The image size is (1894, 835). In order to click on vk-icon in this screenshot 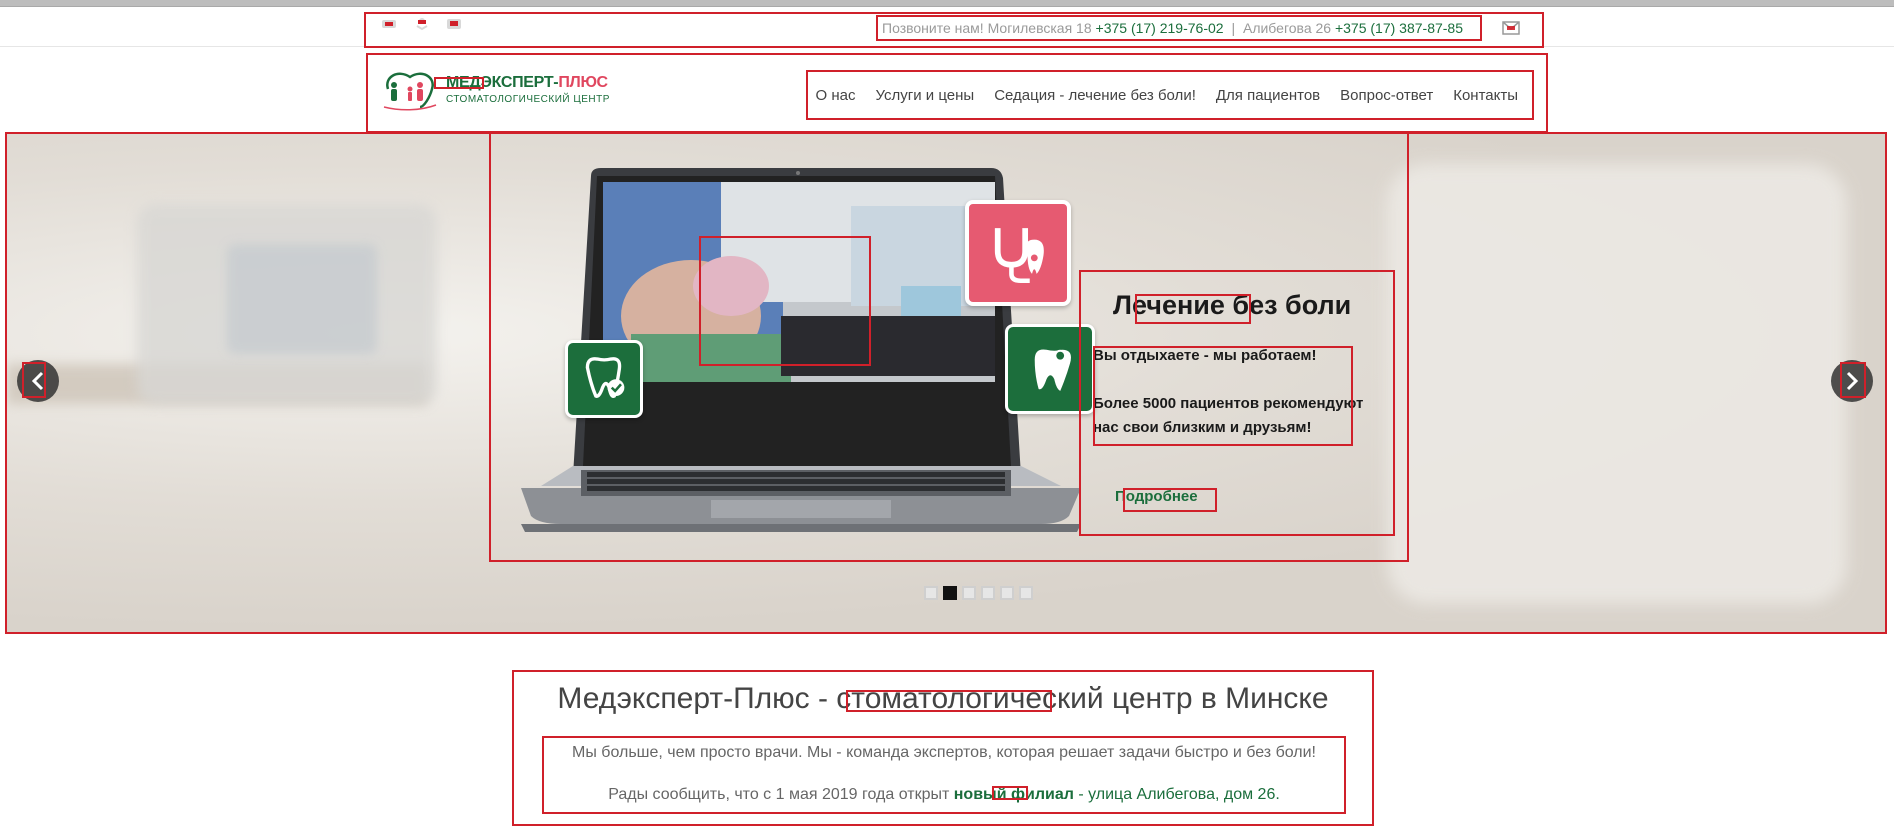, I will do `click(389, 24)`.